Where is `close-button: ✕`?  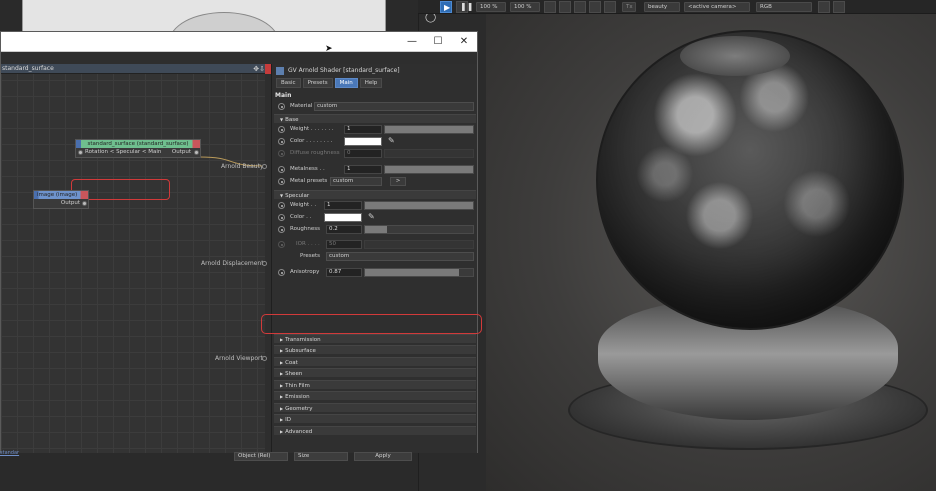
close-button: ✕ is located at coordinates (464, 42).